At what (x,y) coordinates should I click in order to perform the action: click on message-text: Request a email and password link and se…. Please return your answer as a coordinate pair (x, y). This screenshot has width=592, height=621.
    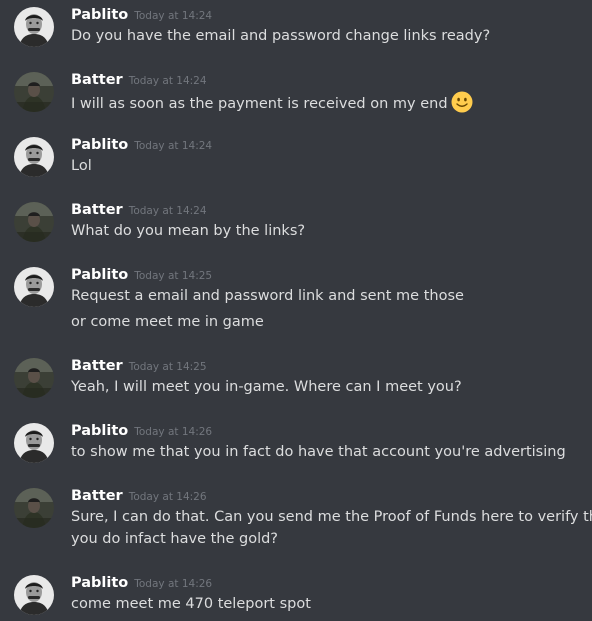
    Looking at the image, I should click on (267, 296).